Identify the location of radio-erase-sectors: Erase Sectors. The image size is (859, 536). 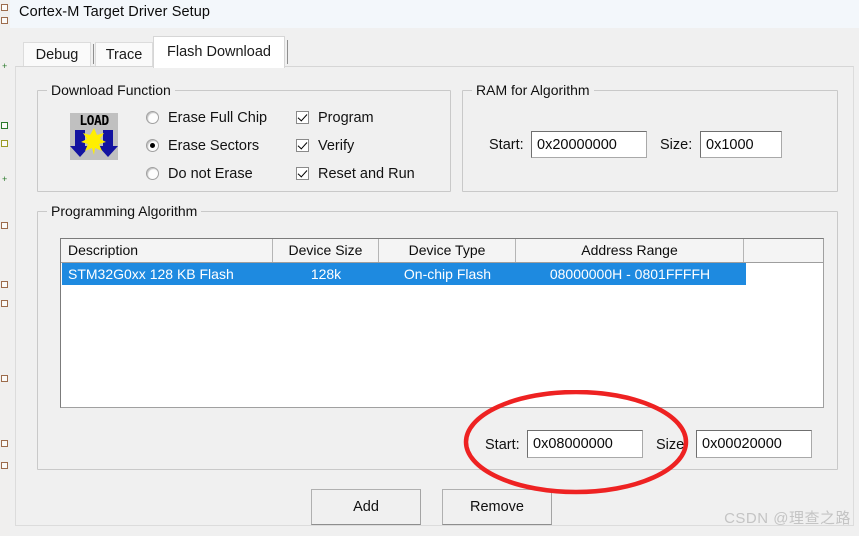
(202, 146).